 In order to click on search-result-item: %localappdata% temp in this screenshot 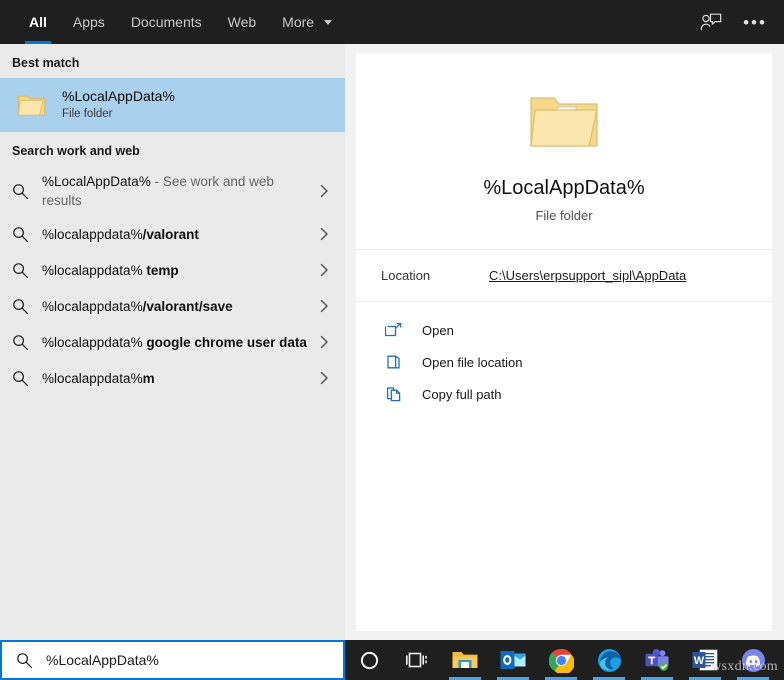, I will do `click(172, 270)`.